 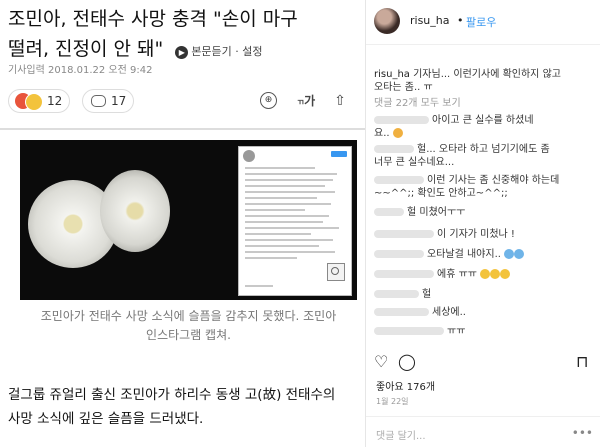 I want to click on font-size-button: ㄲ가, so click(x=306, y=101).